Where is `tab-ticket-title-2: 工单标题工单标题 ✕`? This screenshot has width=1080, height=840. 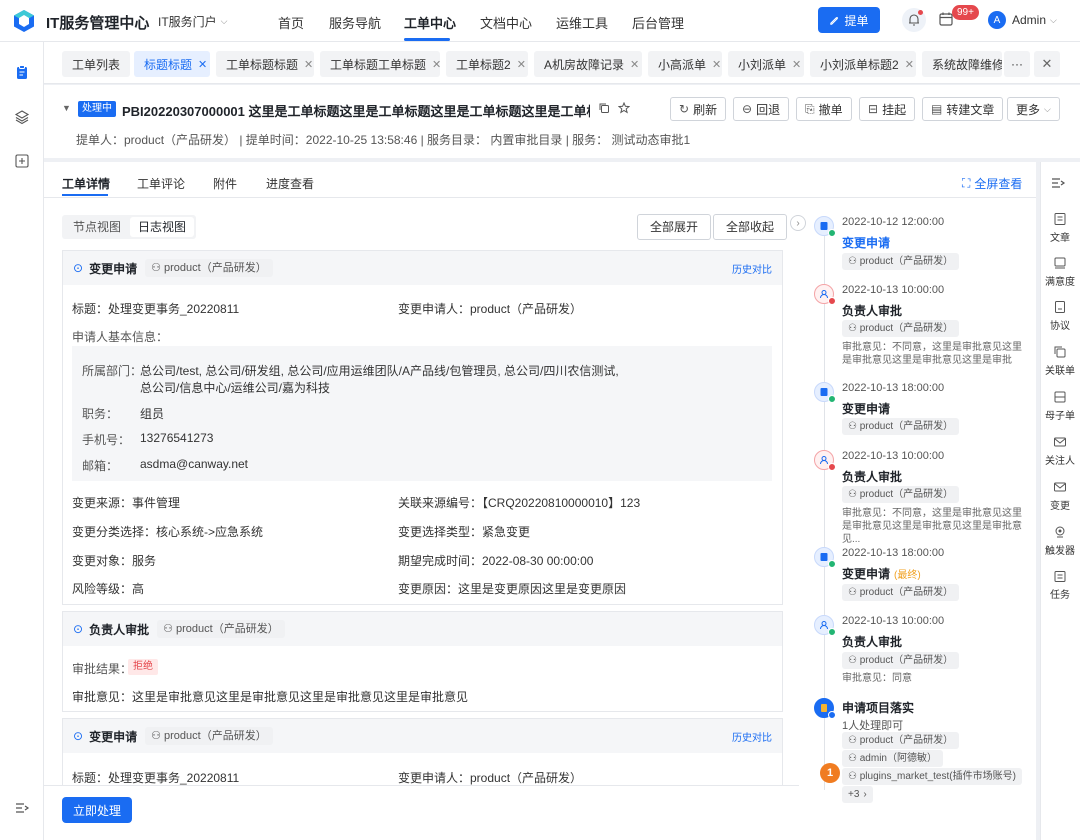
tab-ticket-title-2: 工单标题工单标题 ✕ is located at coordinates (380, 64).